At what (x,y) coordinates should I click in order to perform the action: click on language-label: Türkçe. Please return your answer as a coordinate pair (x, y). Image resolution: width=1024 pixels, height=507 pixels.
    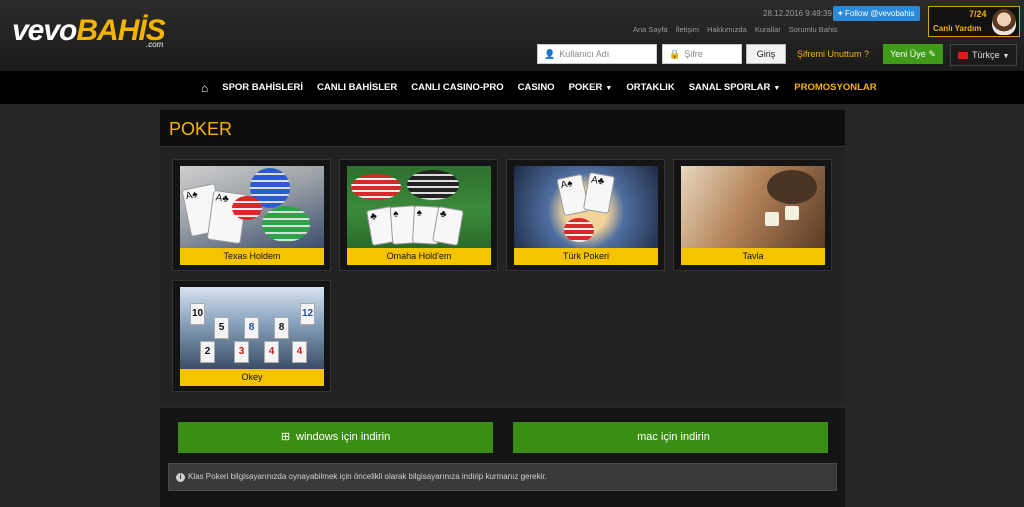
    Looking at the image, I should click on (986, 55).